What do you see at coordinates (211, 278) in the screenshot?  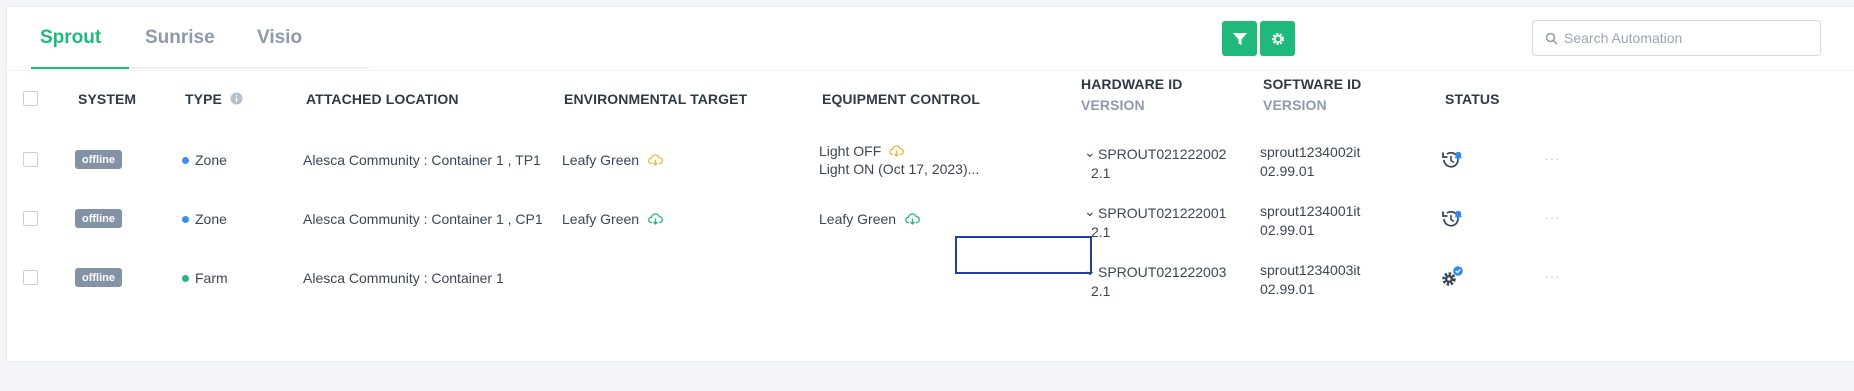 I see `type-label: Farm` at bounding box center [211, 278].